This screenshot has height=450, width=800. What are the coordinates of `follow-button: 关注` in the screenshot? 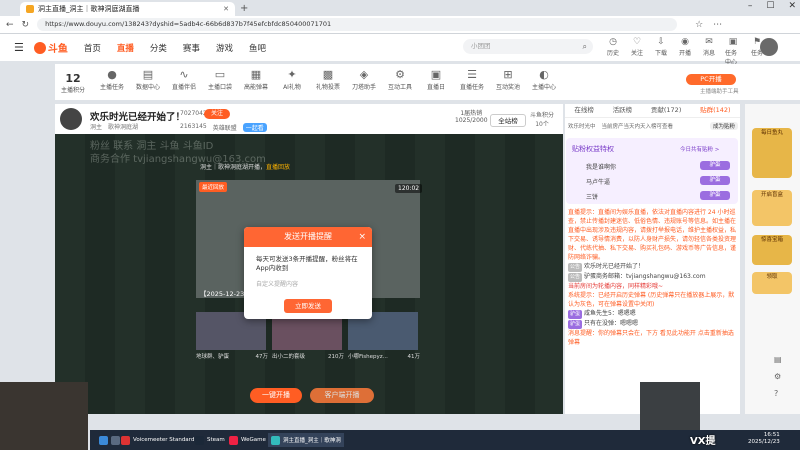 It's located at (217, 114).